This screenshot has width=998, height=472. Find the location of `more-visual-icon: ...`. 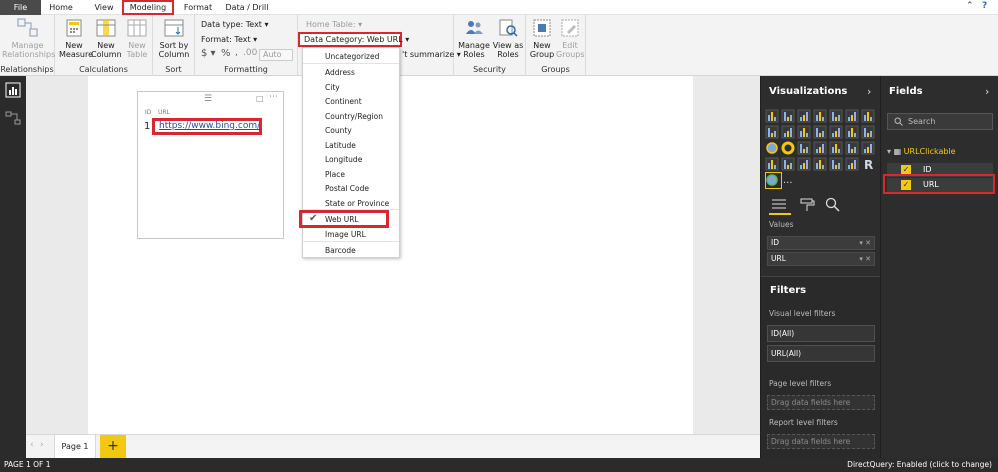

more-visual-icon: ... is located at coordinates (788, 180).